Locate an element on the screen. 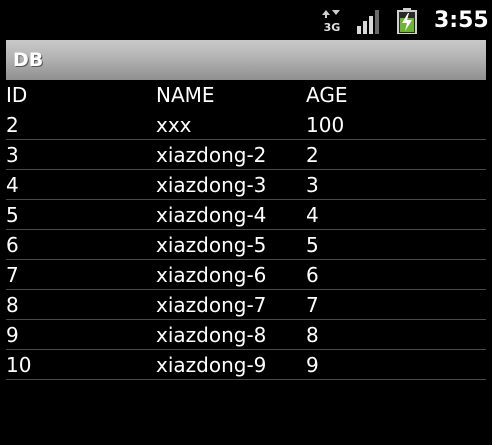 The height and width of the screenshot is (445, 492). cell-id: 5 is located at coordinates (12, 215).